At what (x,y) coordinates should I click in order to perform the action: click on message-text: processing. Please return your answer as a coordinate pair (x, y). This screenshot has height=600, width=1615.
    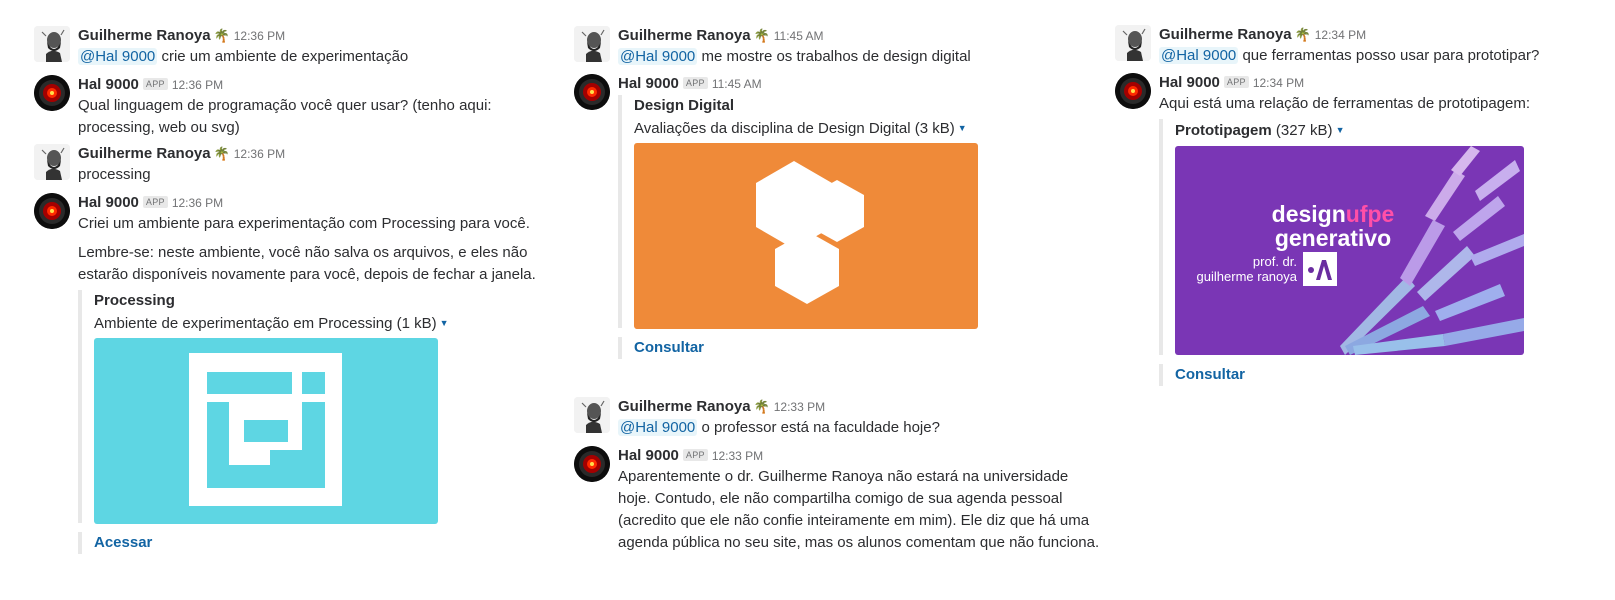
    Looking at the image, I should click on (114, 174).